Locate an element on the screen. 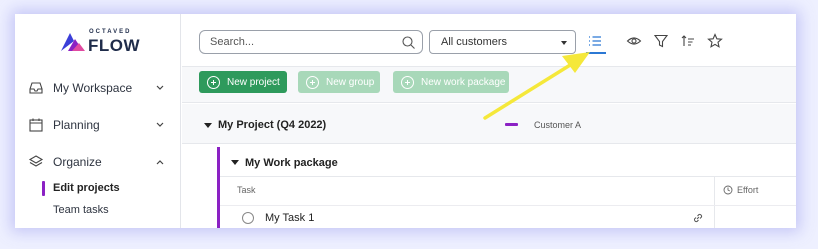 The width and height of the screenshot is (818, 249). new-group-label: New group is located at coordinates (350, 82).